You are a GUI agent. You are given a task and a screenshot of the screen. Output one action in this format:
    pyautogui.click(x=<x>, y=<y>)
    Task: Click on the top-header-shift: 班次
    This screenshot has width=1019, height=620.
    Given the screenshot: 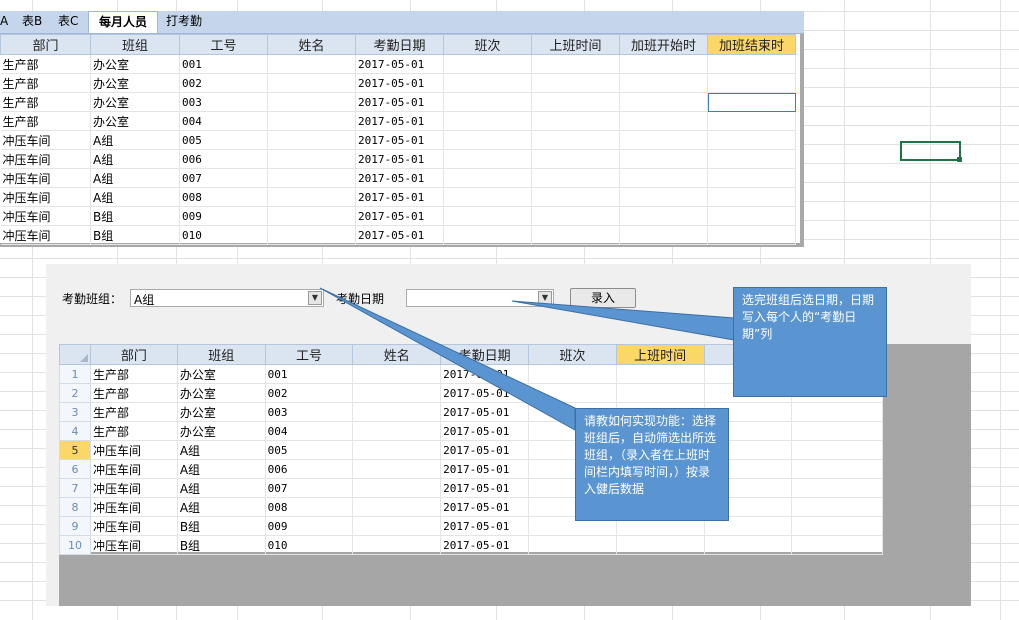 What is the action you would take?
    pyautogui.click(x=487, y=44)
    